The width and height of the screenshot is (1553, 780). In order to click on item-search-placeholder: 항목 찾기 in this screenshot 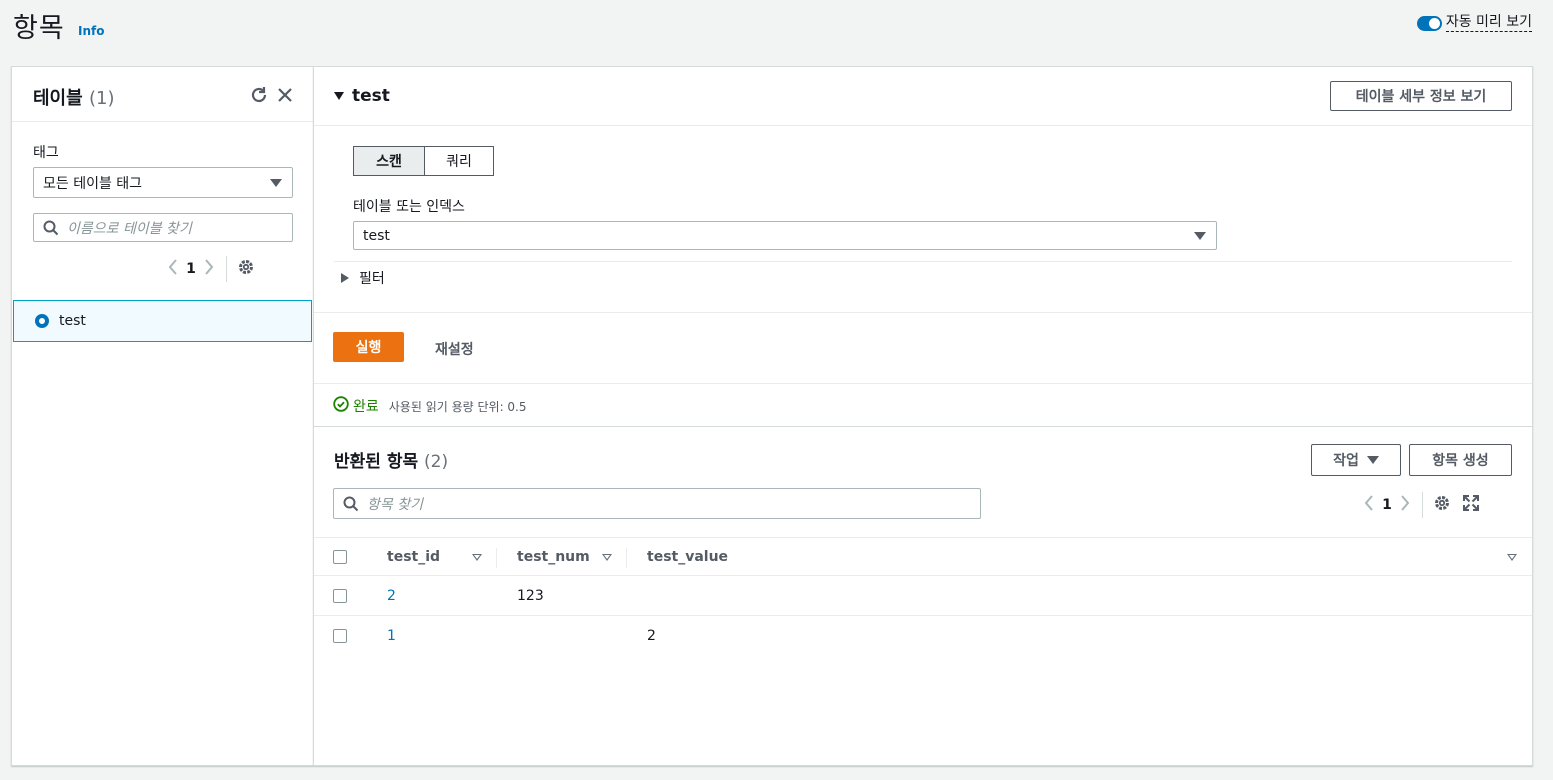, I will do `click(395, 504)`.